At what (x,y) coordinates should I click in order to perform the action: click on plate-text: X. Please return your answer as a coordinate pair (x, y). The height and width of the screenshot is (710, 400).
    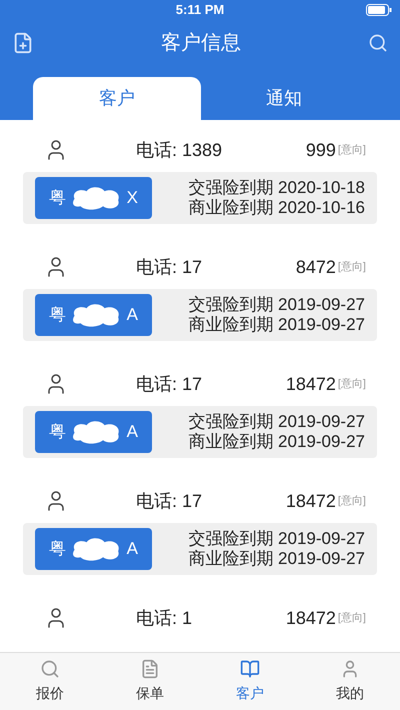
    Looking at the image, I should click on (132, 198).